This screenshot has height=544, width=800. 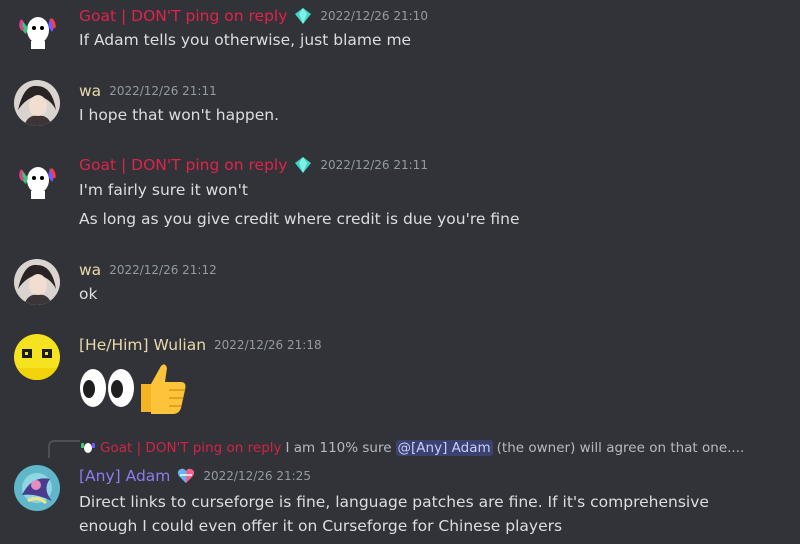 I want to click on user-mention: @[Any] Adam, so click(x=444, y=448).